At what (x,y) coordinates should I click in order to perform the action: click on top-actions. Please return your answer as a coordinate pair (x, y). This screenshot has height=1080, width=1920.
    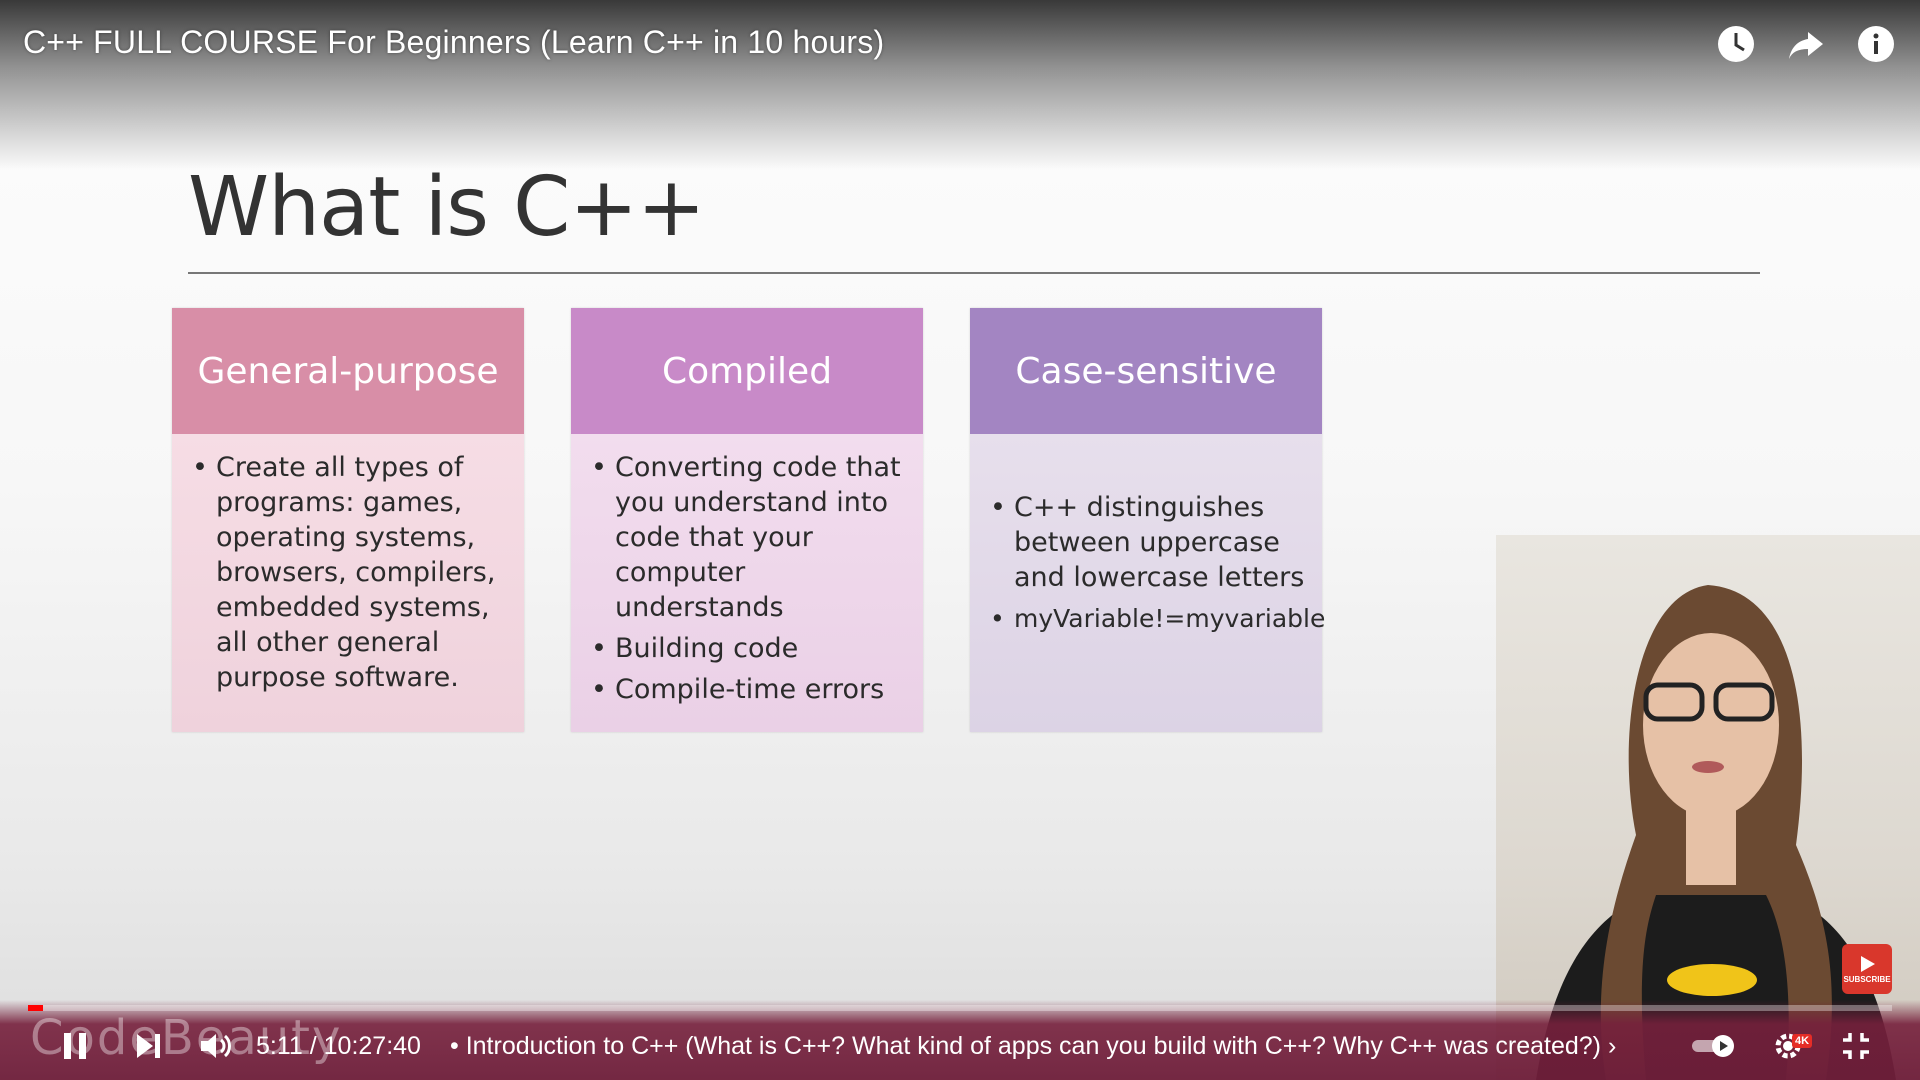
    Looking at the image, I should click on (1806, 44).